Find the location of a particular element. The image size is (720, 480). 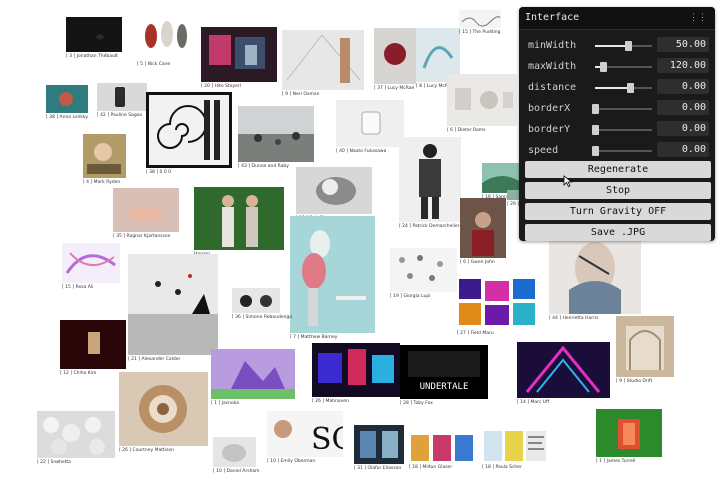

image-card: [ 21 ] Alexander Calder is located at coordinates (173, 309).